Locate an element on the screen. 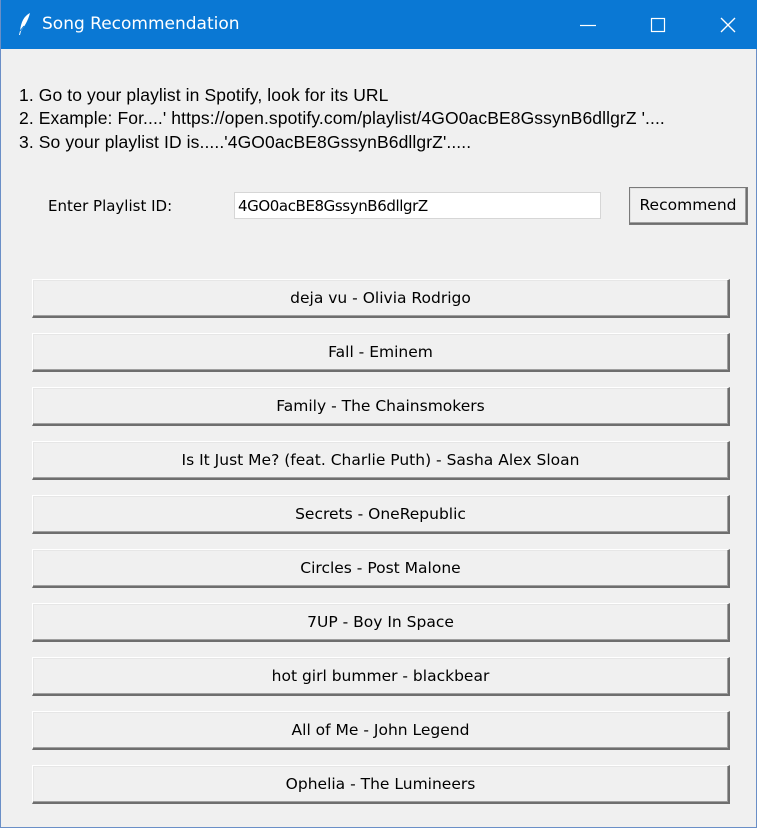 The image size is (757, 828). song-button: deja vu - Olivia Rodrigo is located at coordinates (381, 298).